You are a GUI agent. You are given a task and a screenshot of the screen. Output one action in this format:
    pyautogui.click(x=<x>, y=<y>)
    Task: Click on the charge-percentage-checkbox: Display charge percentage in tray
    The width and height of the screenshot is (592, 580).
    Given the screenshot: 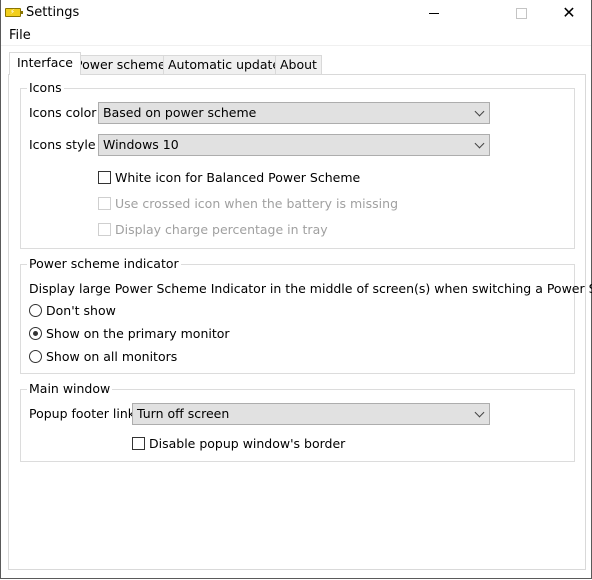 What is the action you would take?
    pyautogui.click(x=213, y=229)
    